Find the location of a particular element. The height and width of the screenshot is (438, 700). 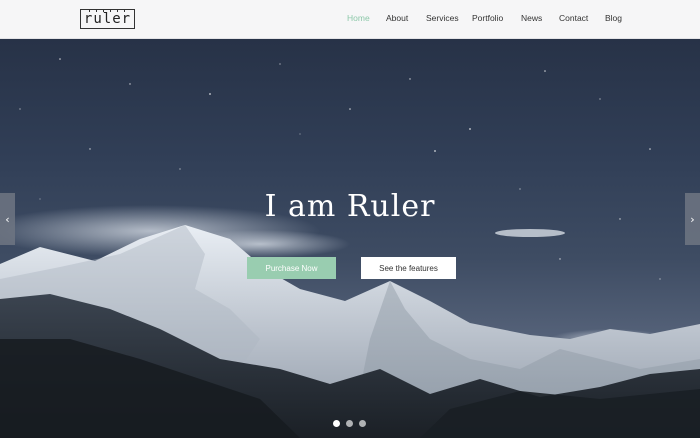

slider-prev-button: ‹ is located at coordinates (7, 219).